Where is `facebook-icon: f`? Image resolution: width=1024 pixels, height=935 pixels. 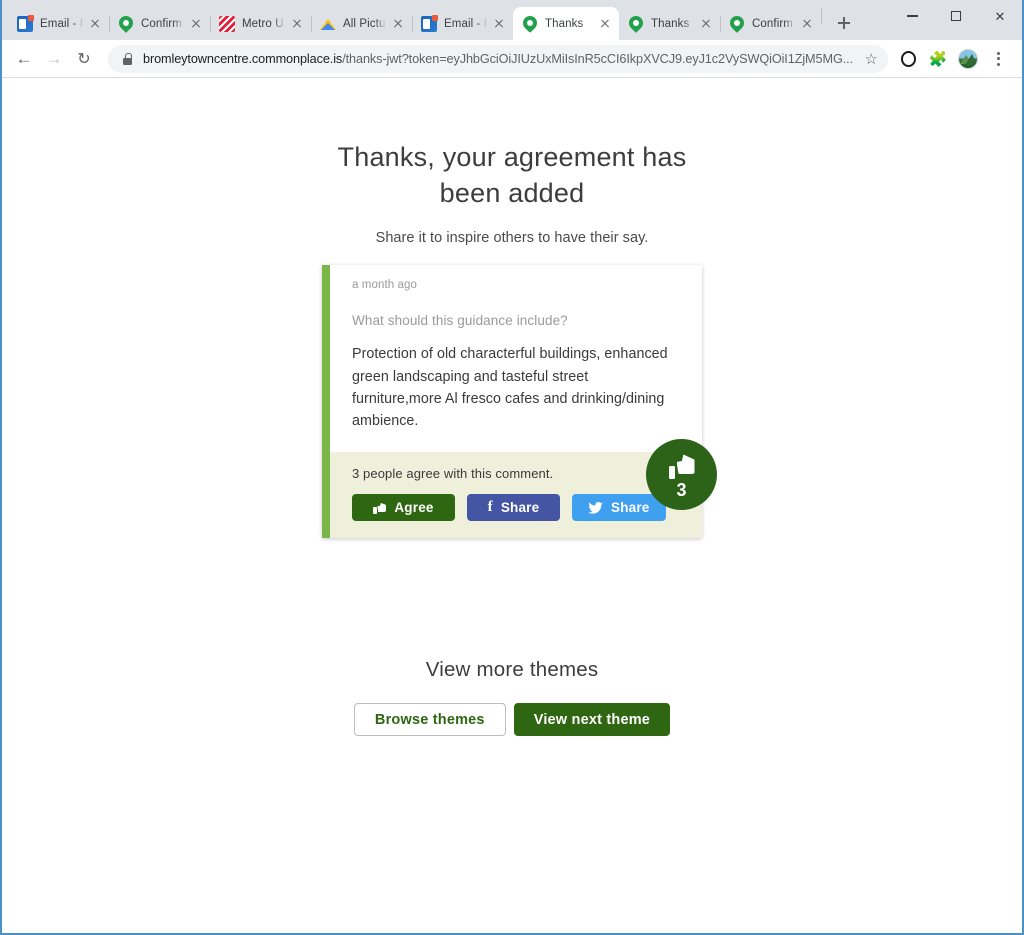
facebook-icon: f is located at coordinates (490, 507).